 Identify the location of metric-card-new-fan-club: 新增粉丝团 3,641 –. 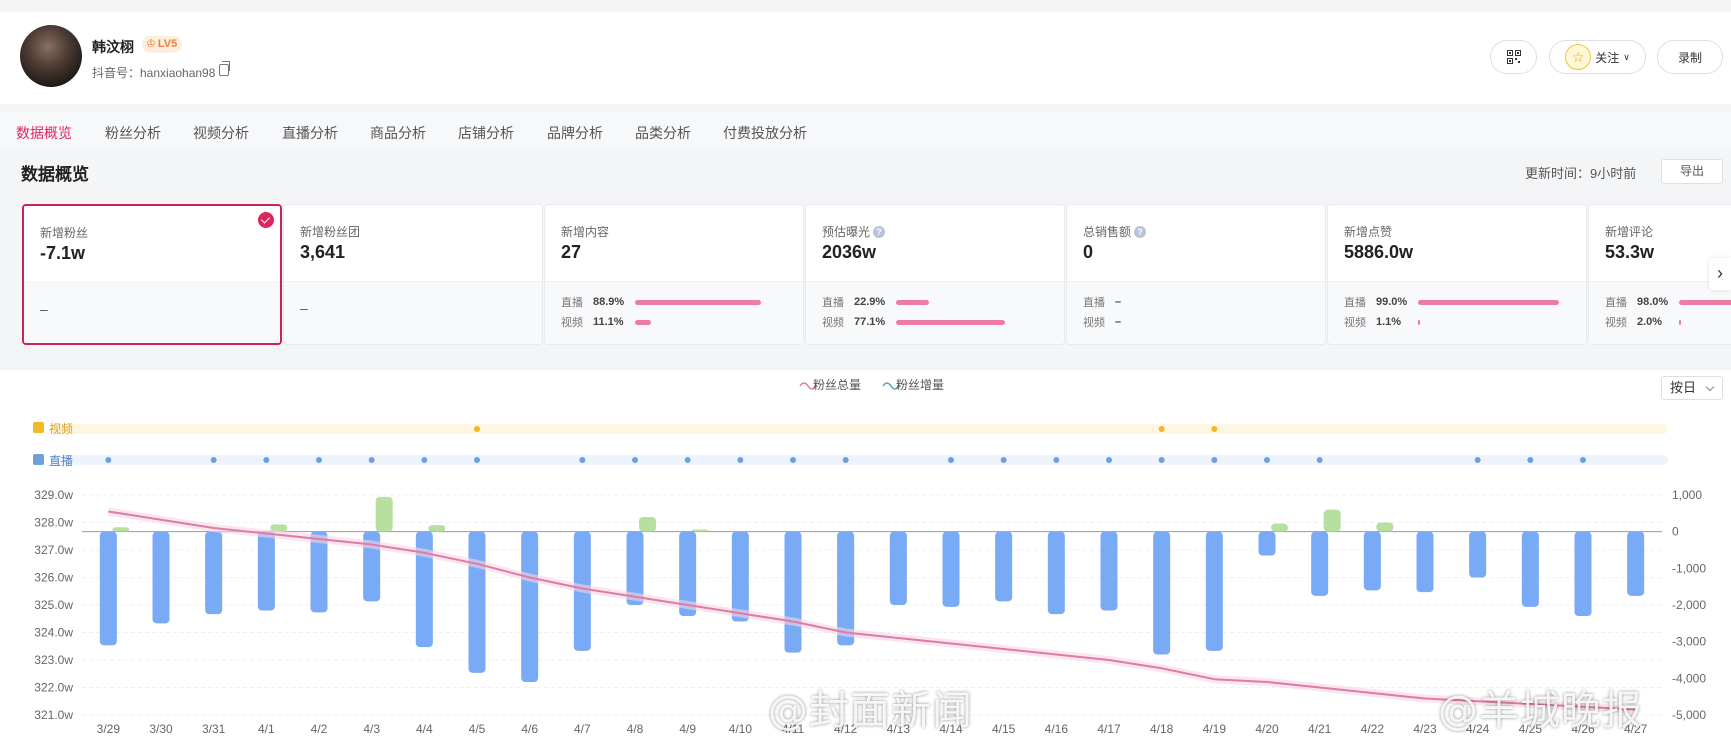
(413, 274).